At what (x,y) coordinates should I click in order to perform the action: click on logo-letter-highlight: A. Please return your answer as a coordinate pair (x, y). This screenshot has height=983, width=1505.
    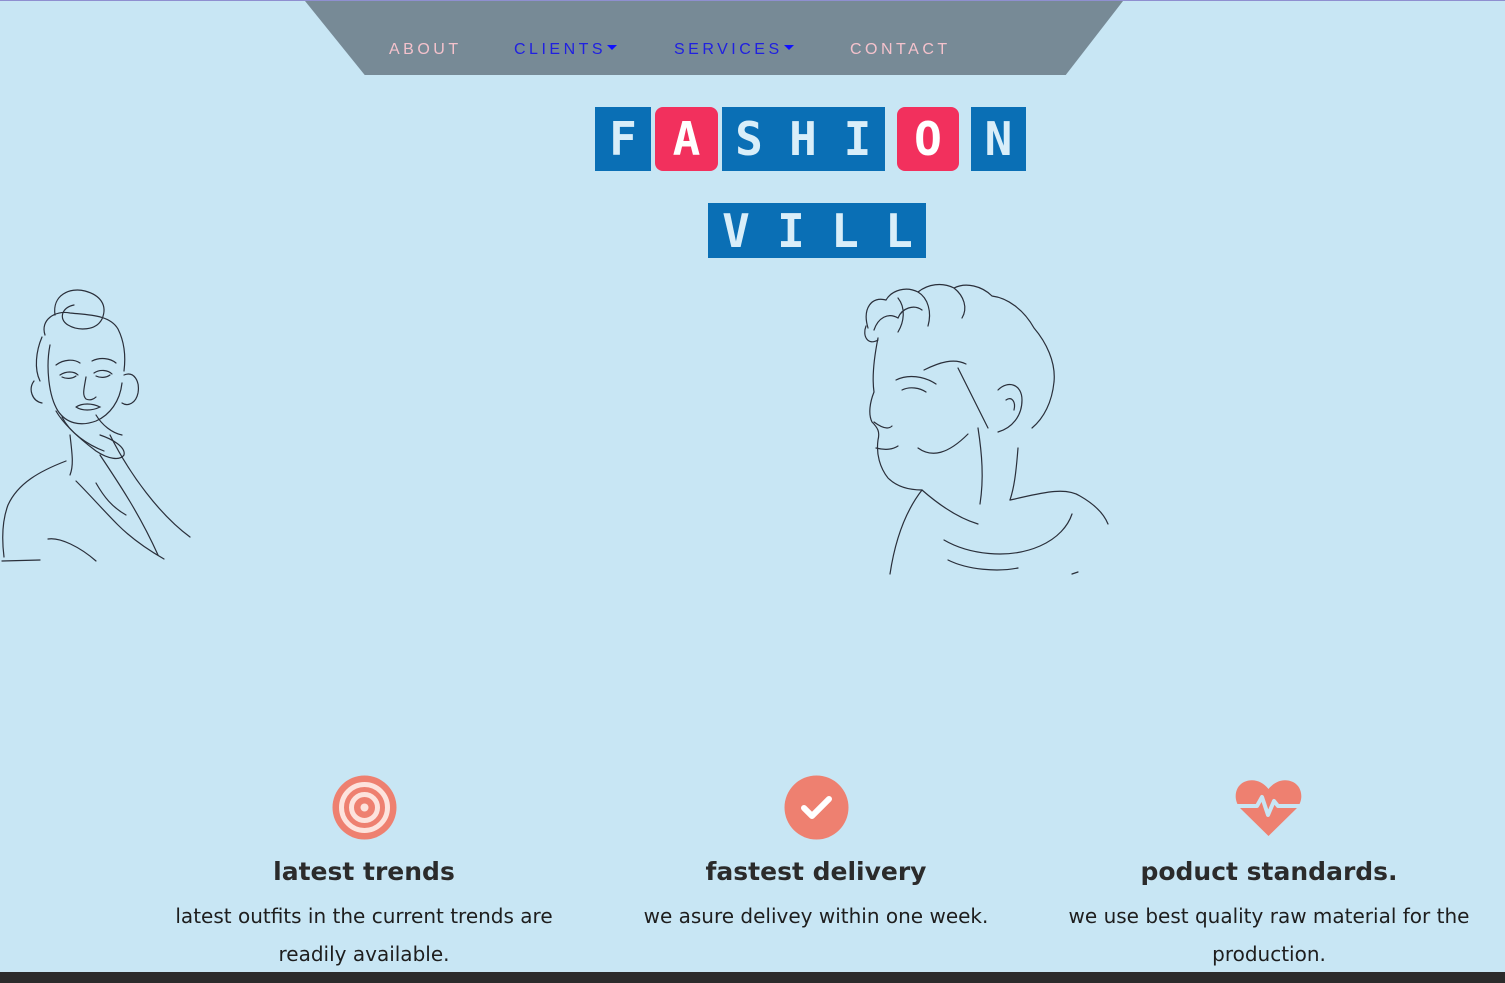
    Looking at the image, I should click on (686, 139).